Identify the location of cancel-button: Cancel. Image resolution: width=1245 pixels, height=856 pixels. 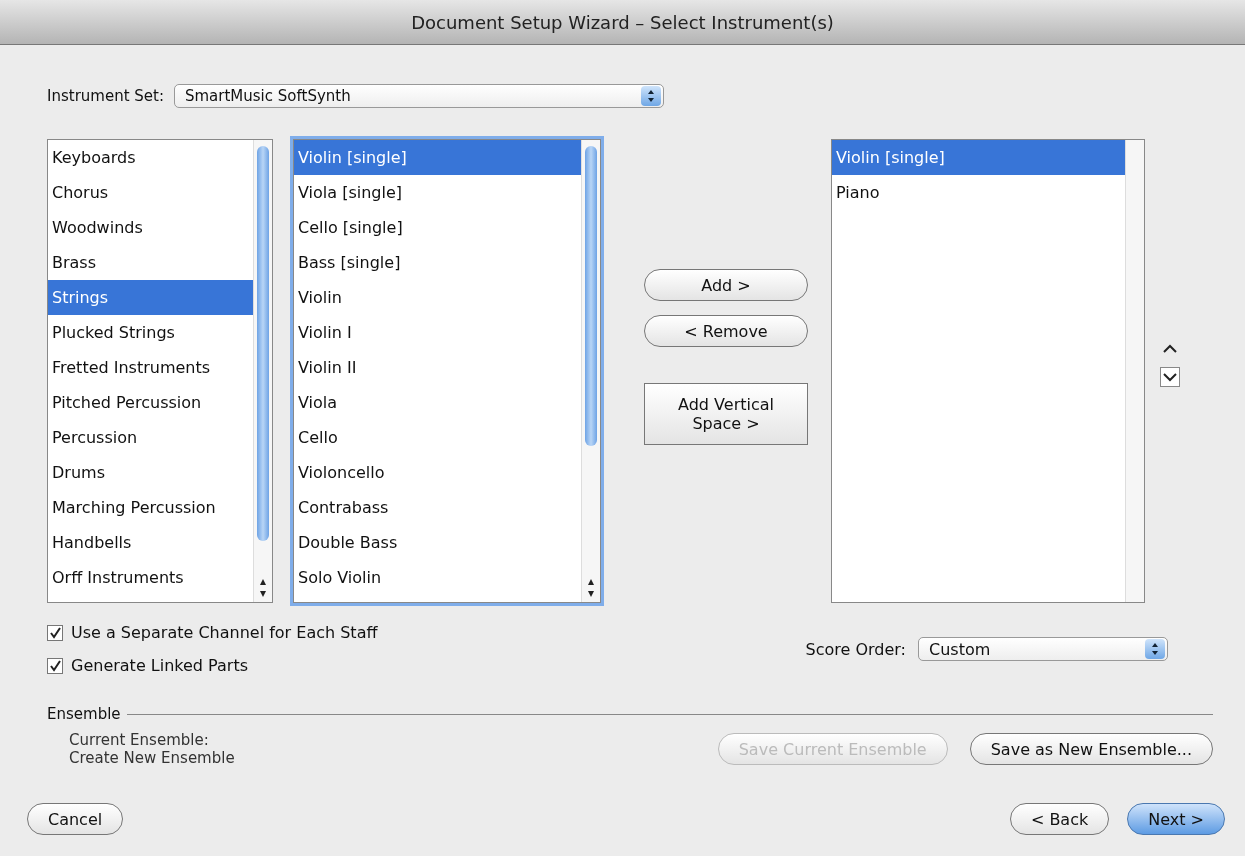
(75, 819).